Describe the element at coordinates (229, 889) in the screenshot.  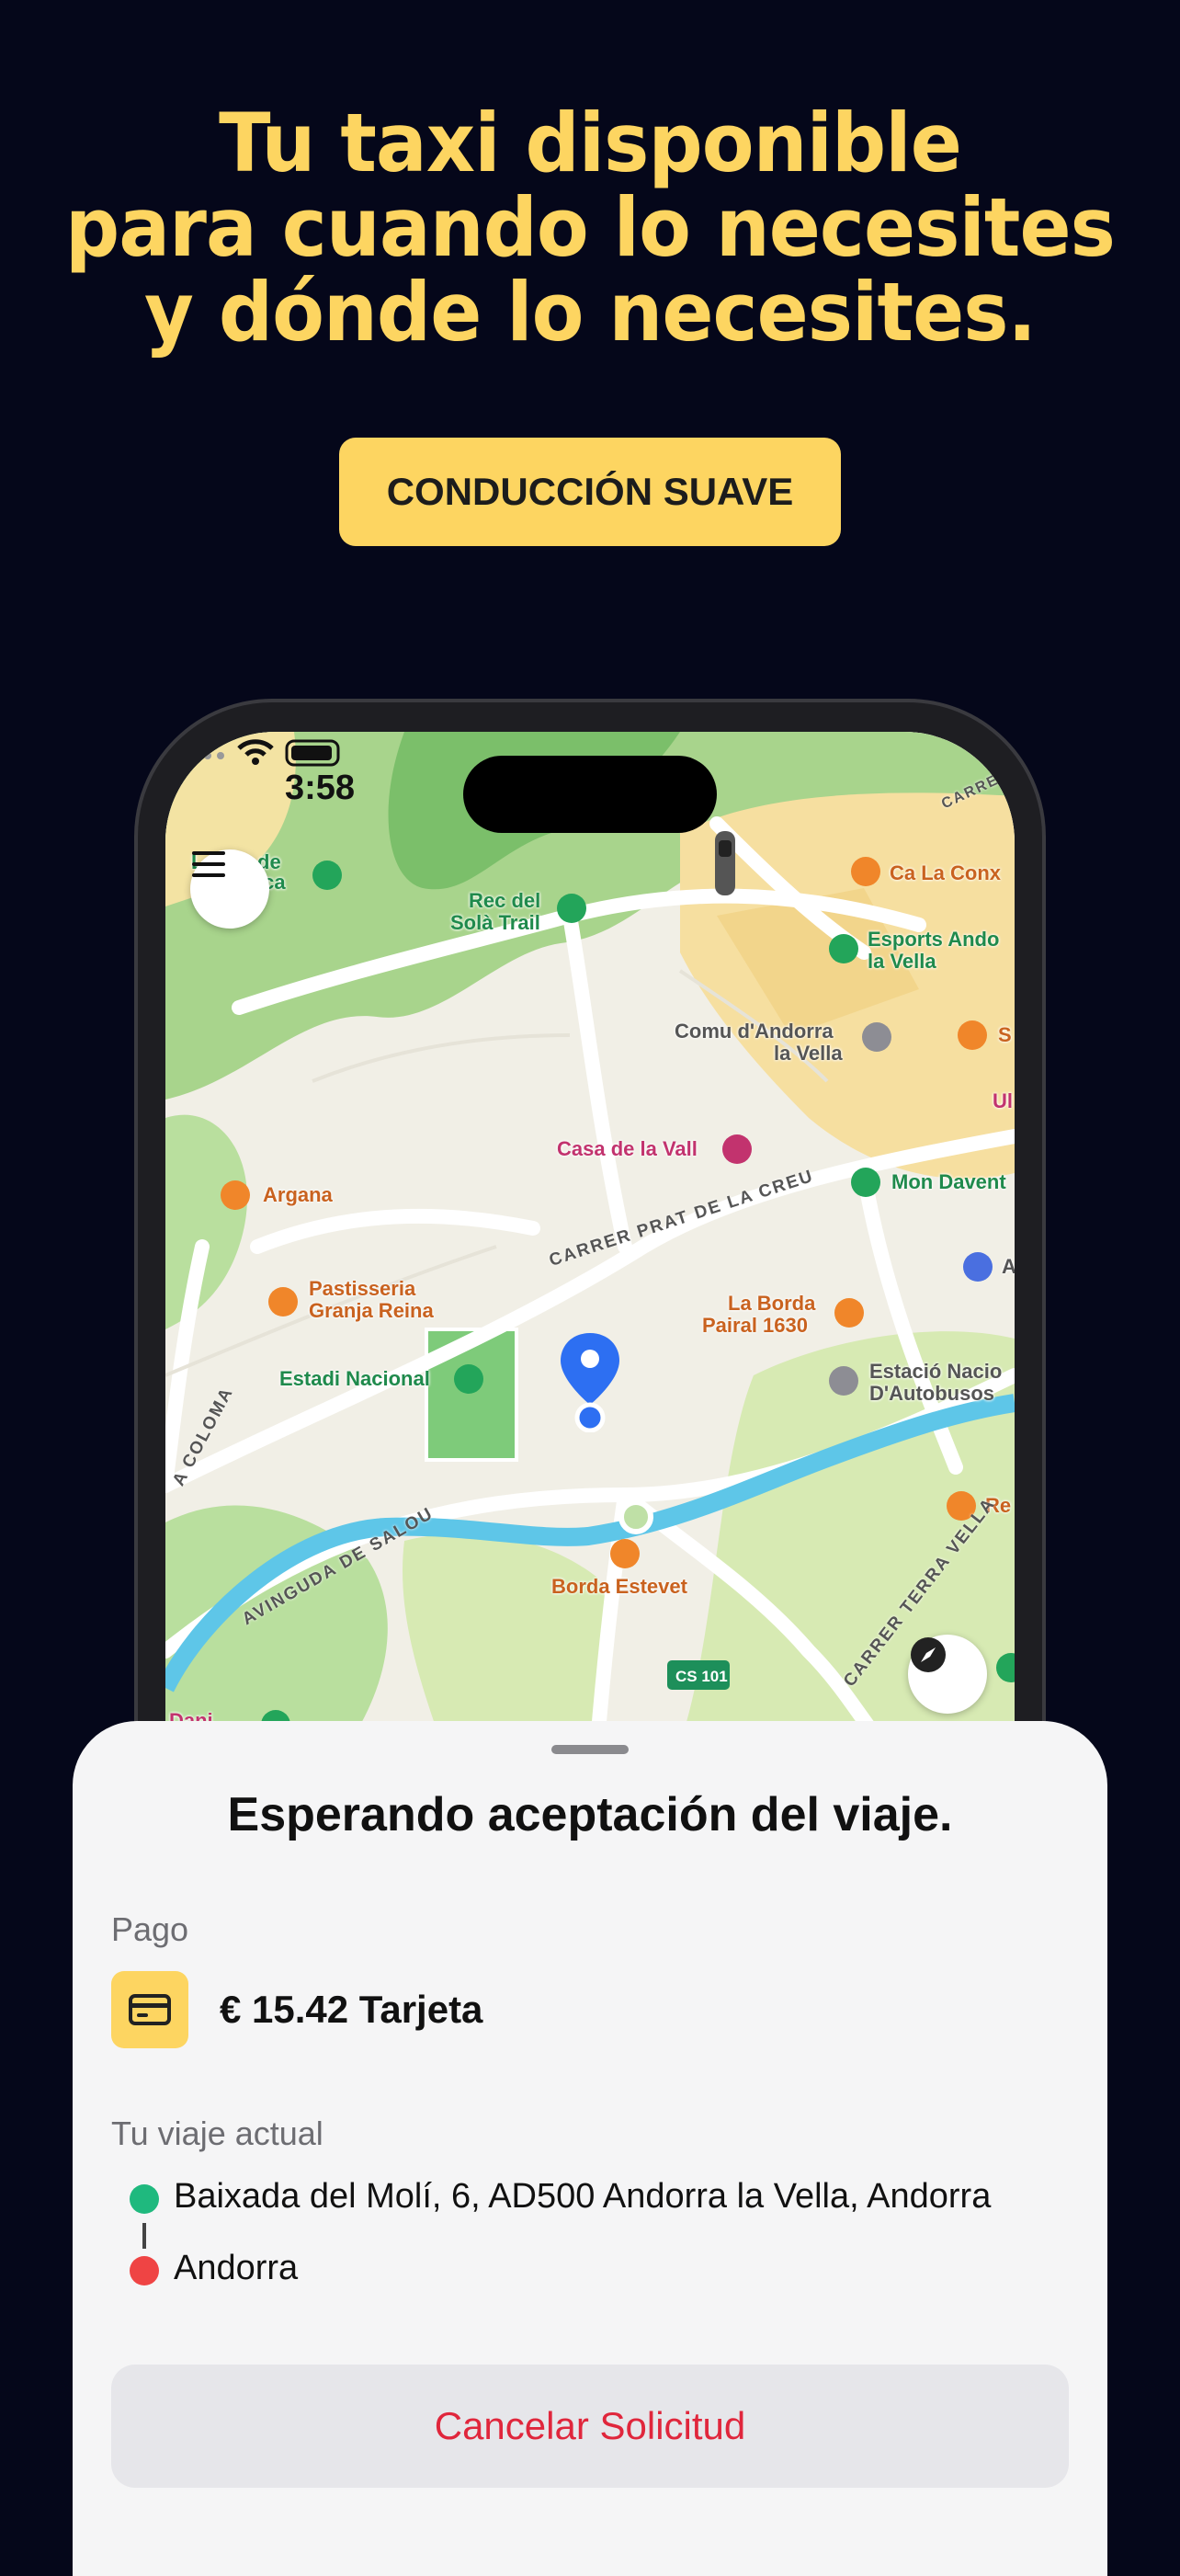
I see `menu-button` at that location.